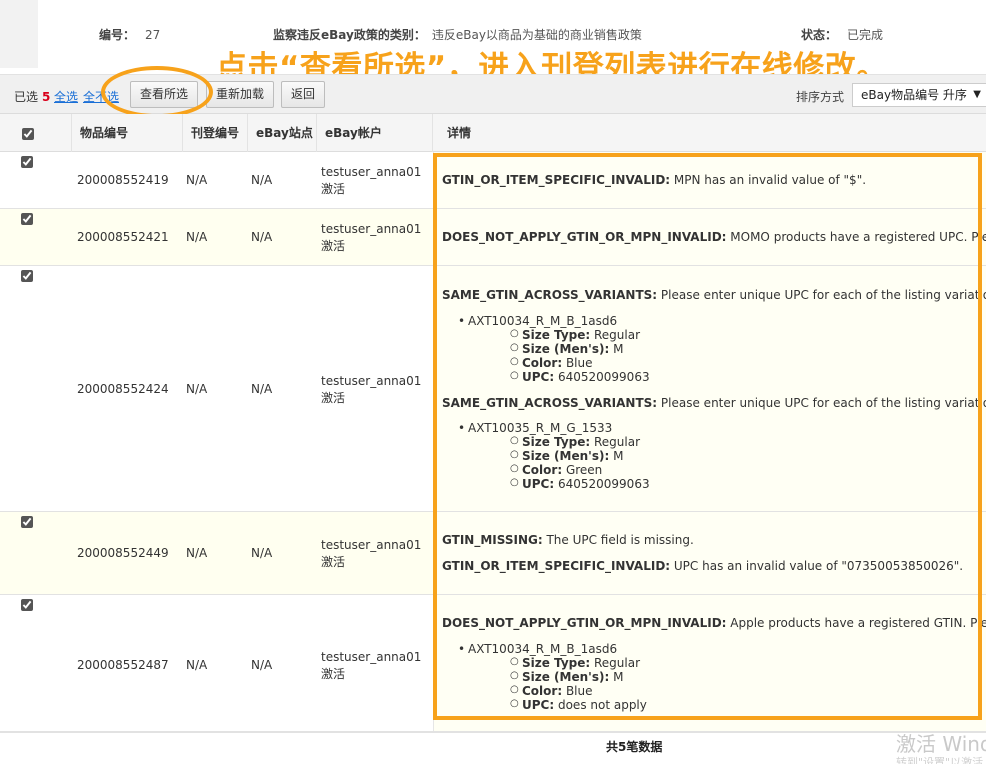  I want to click on error-code: SAME_GTIN_ACROSS_VARIANTS:, so click(550, 295).